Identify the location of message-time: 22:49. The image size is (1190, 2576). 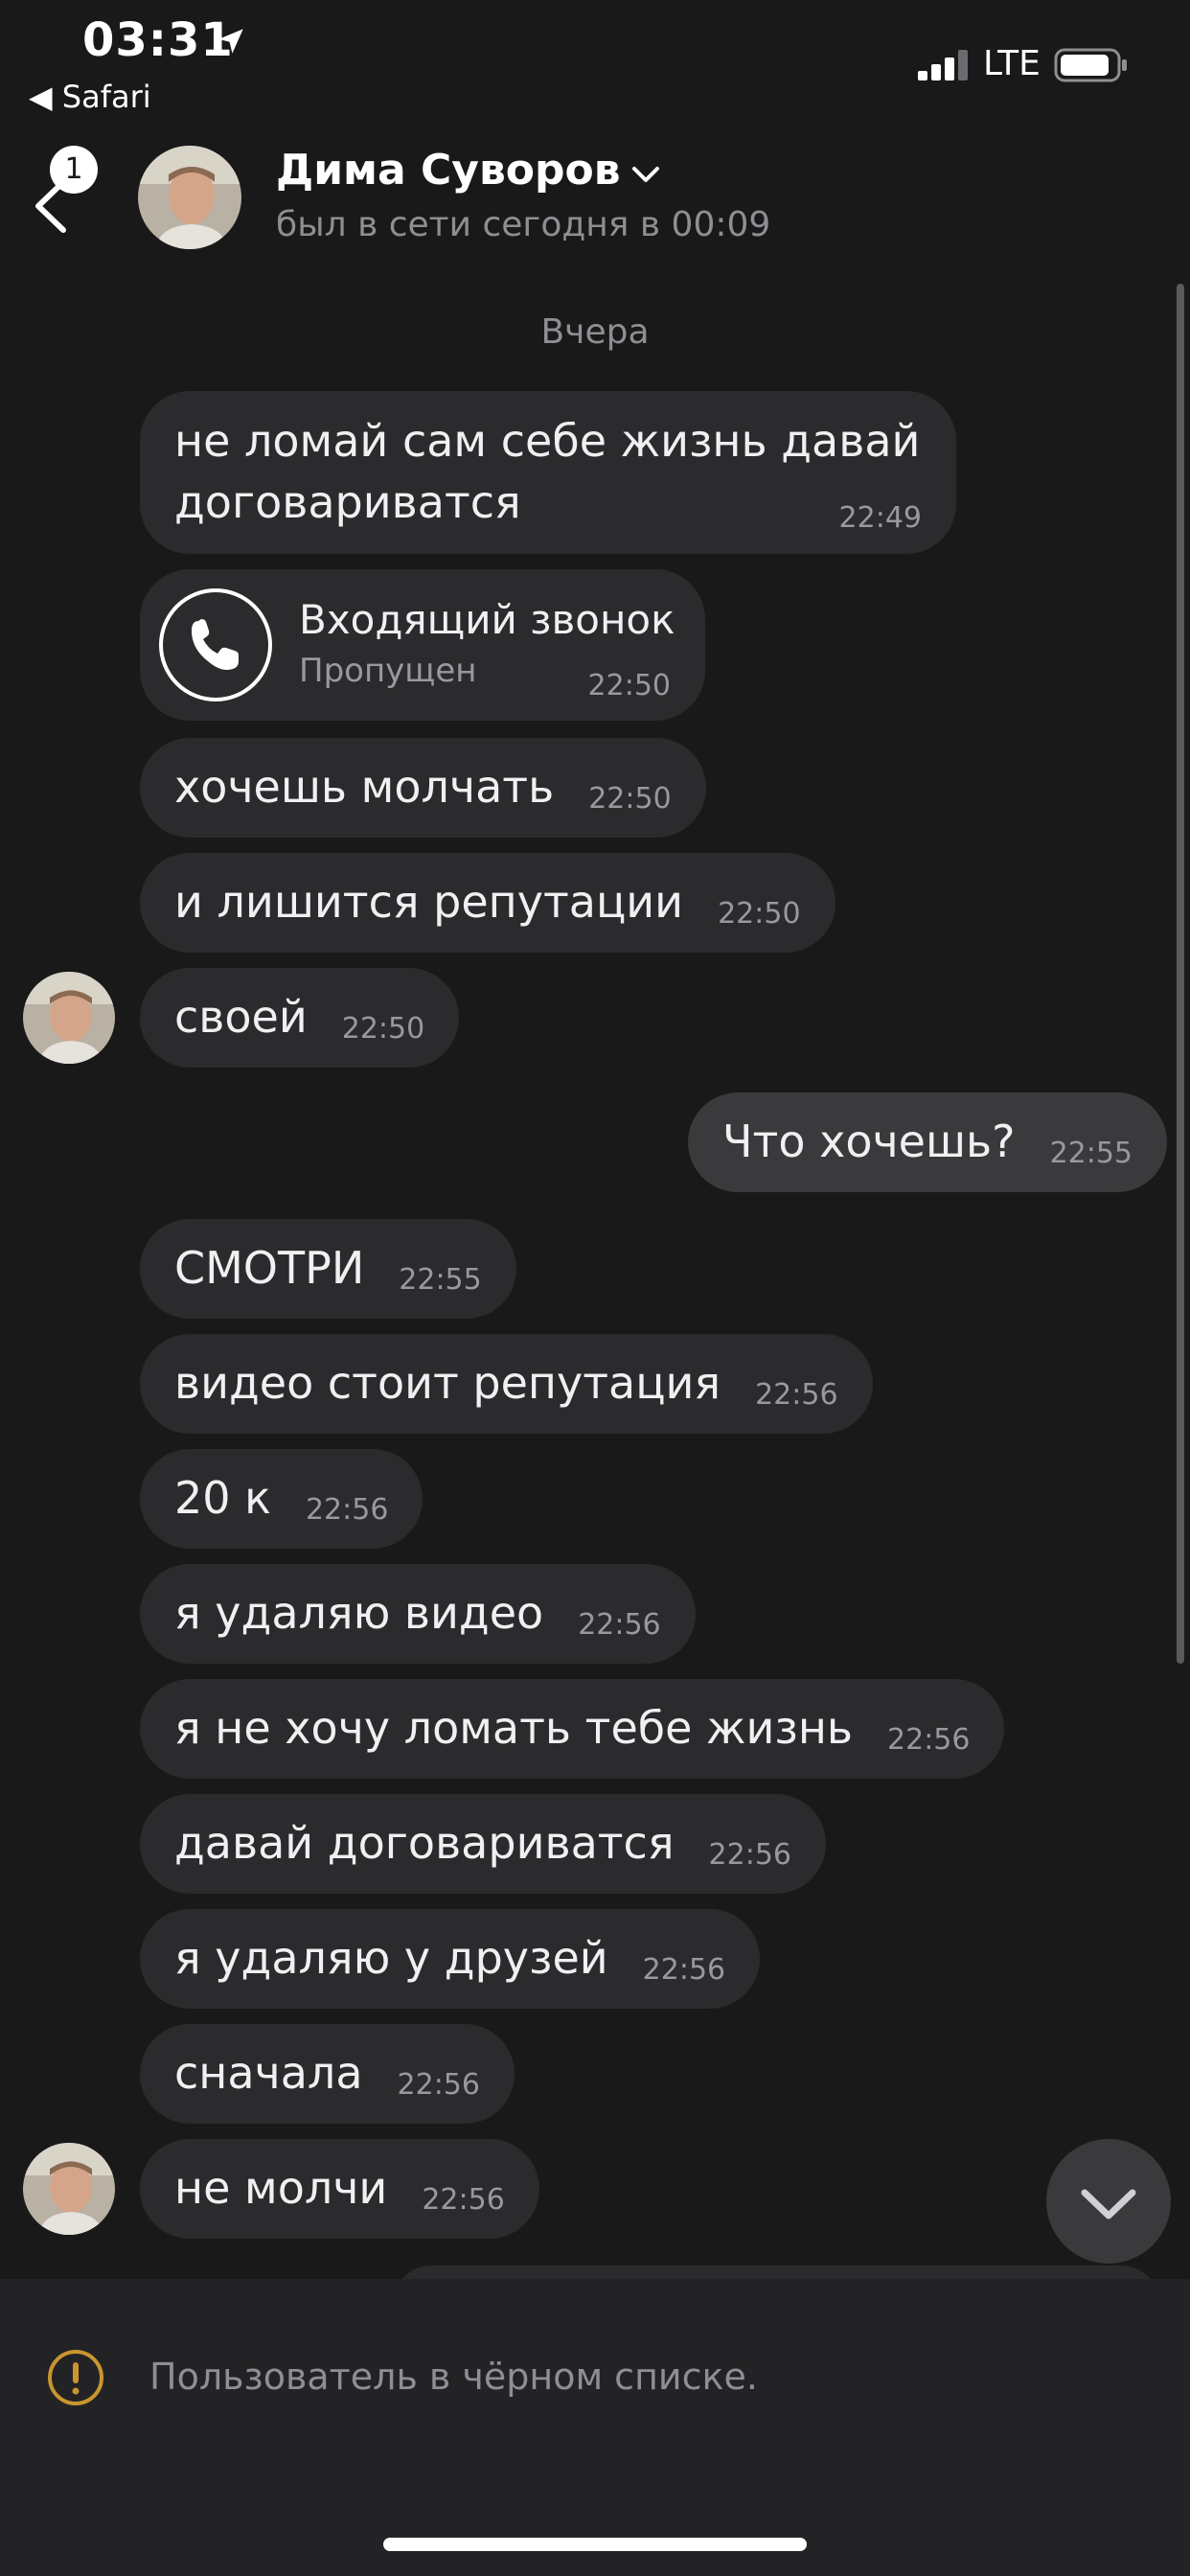
(880, 518).